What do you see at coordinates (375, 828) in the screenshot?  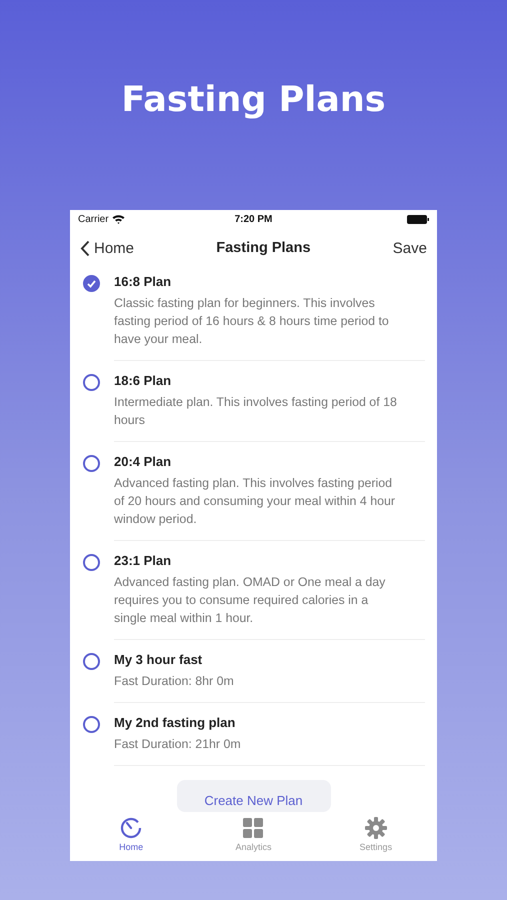 I see `settings-icon` at bounding box center [375, 828].